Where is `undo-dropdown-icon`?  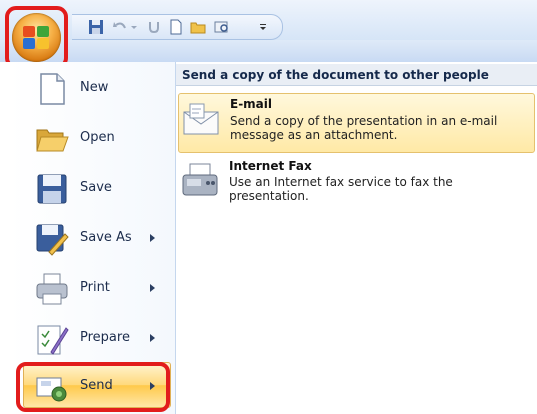 undo-dropdown-icon is located at coordinates (134, 27).